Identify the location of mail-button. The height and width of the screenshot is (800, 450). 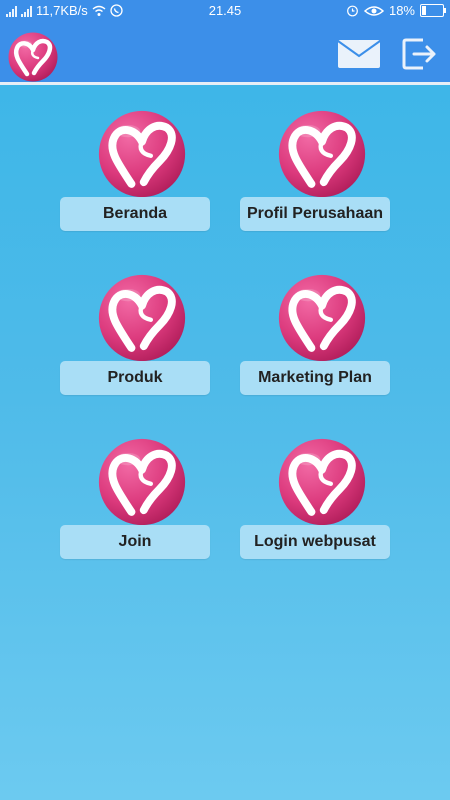
(359, 54).